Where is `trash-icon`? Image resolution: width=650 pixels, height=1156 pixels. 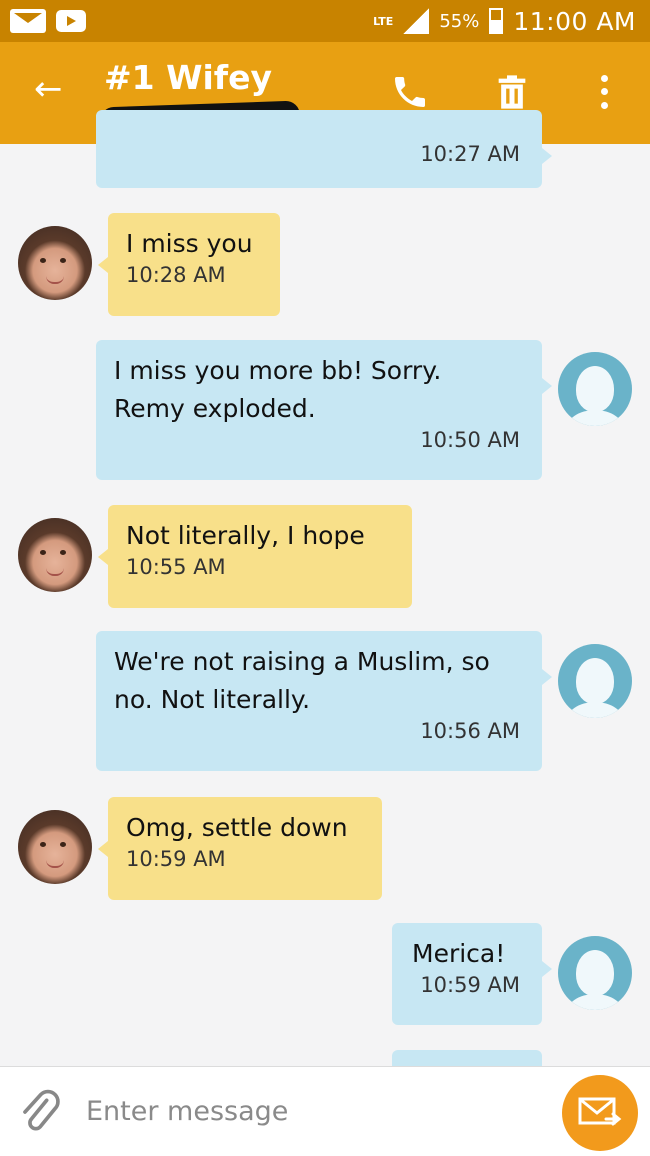
trash-icon is located at coordinates (512, 92).